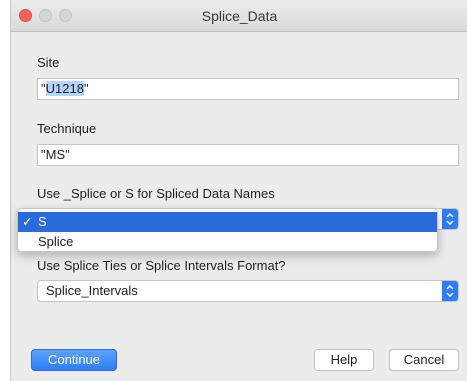 The image size is (467, 381). I want to click on menu-item-label: Splice, so click(56, 241).